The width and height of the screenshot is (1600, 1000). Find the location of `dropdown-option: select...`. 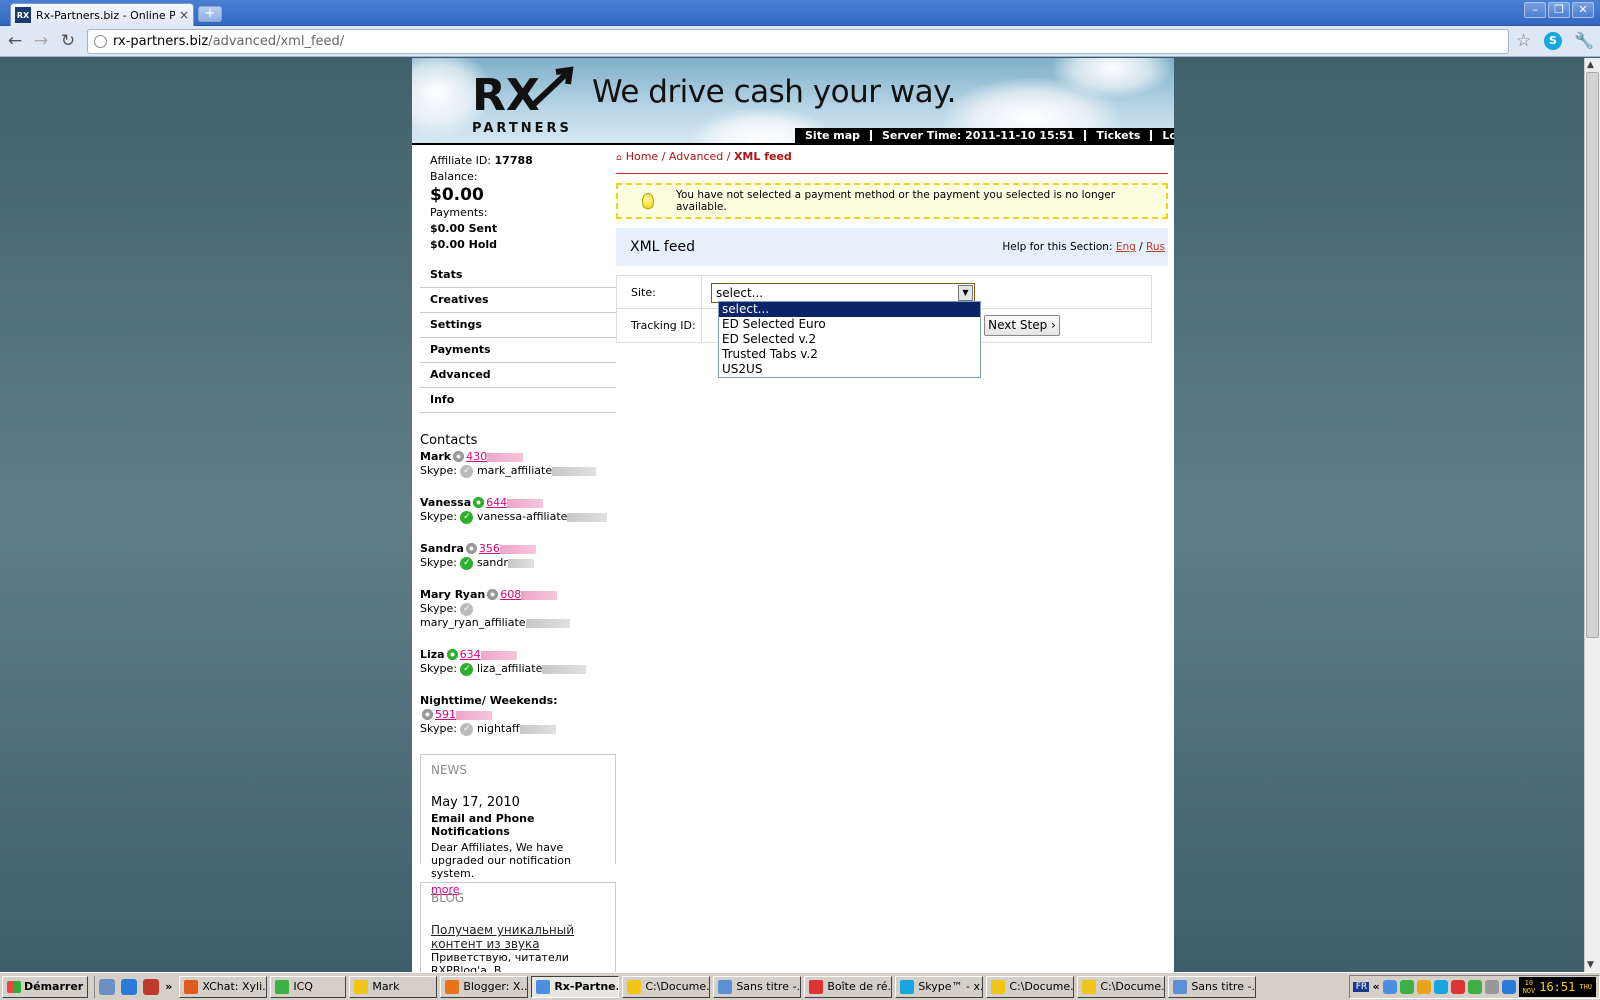

dropdown-option: select... is located at coordinates (849, 309).